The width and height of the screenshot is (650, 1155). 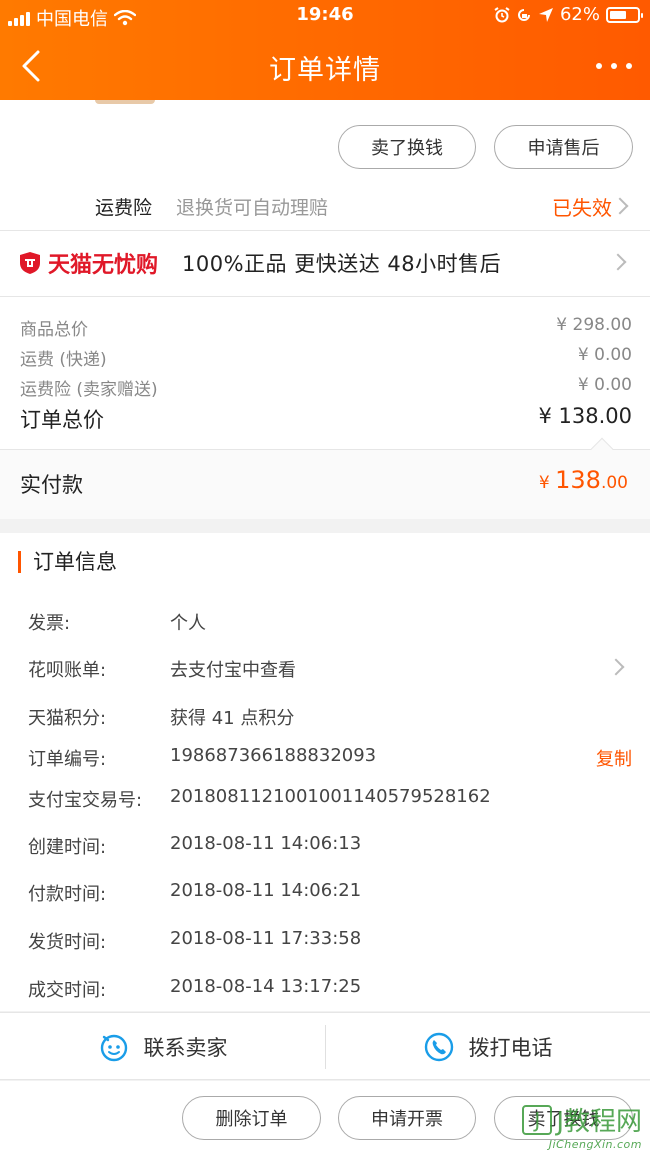 I want to click on info-value: 去支付宝中查看, so click(x=233, y=670).